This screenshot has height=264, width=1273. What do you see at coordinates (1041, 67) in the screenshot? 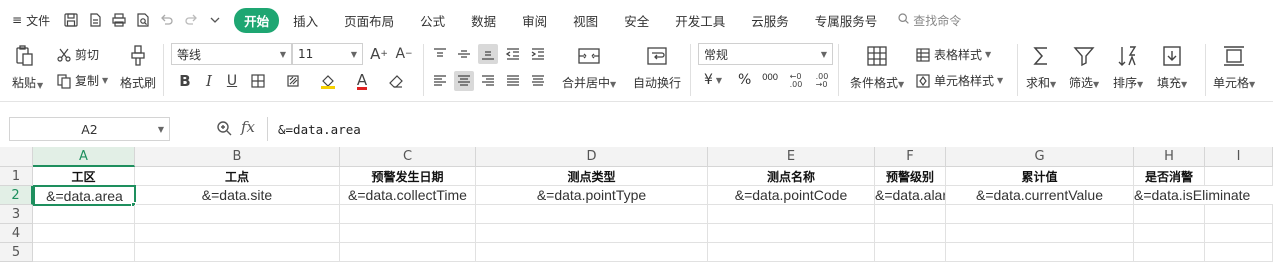
I see `sum-button: 求和▼` at bounding box center [1041, 67].